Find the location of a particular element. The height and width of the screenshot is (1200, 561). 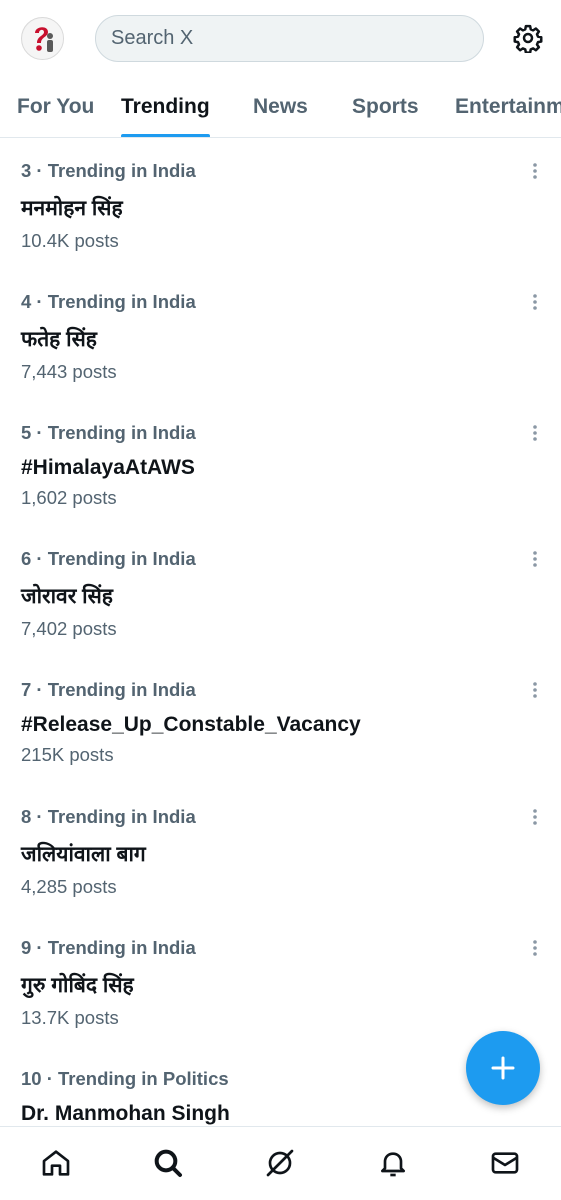

trend-context: 6 · Trending in India is located at coordinates (108, 558).